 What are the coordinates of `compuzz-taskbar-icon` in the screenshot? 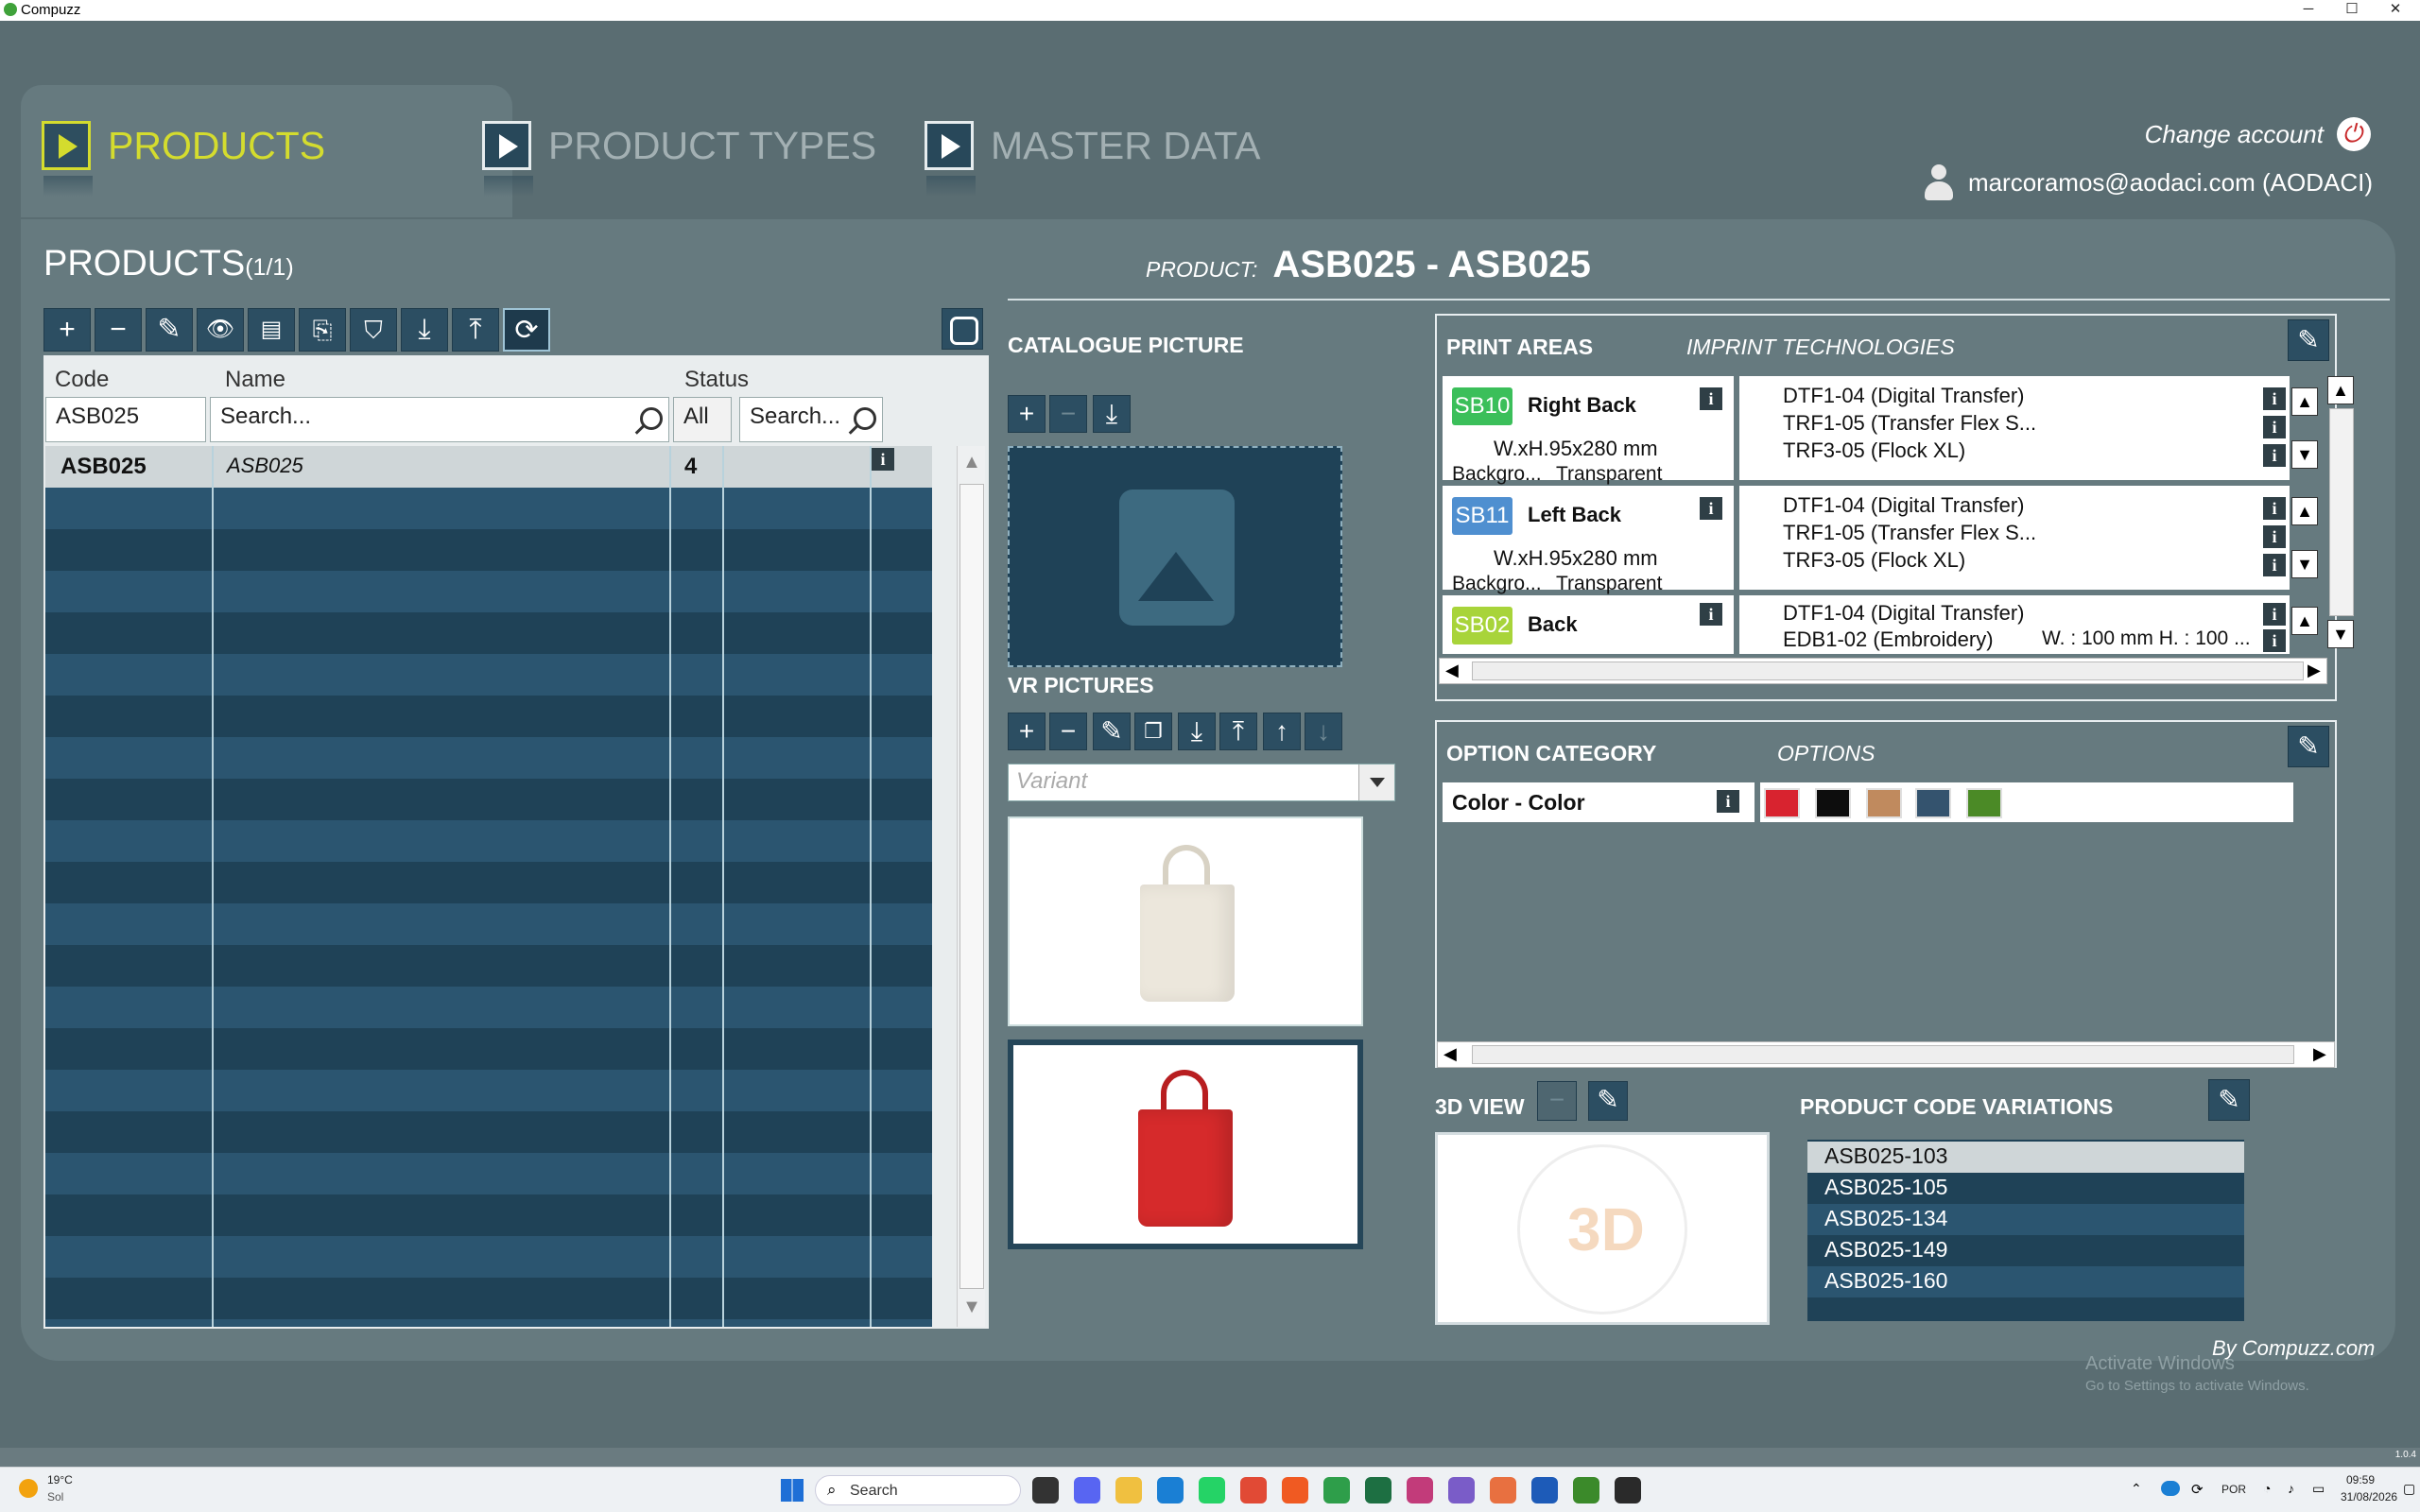 It's located at (1420, 1490).